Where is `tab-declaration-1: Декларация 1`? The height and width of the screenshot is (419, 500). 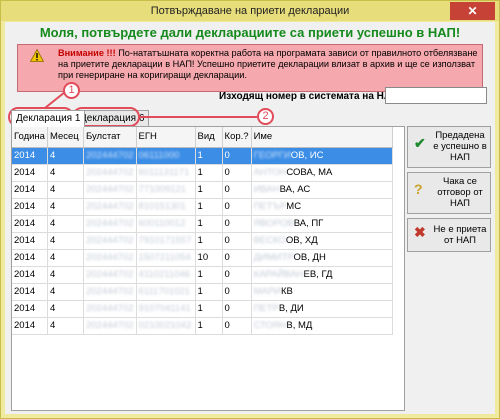
tab-declaration-1: Декларация 1 is located at coordinates (48, 118).